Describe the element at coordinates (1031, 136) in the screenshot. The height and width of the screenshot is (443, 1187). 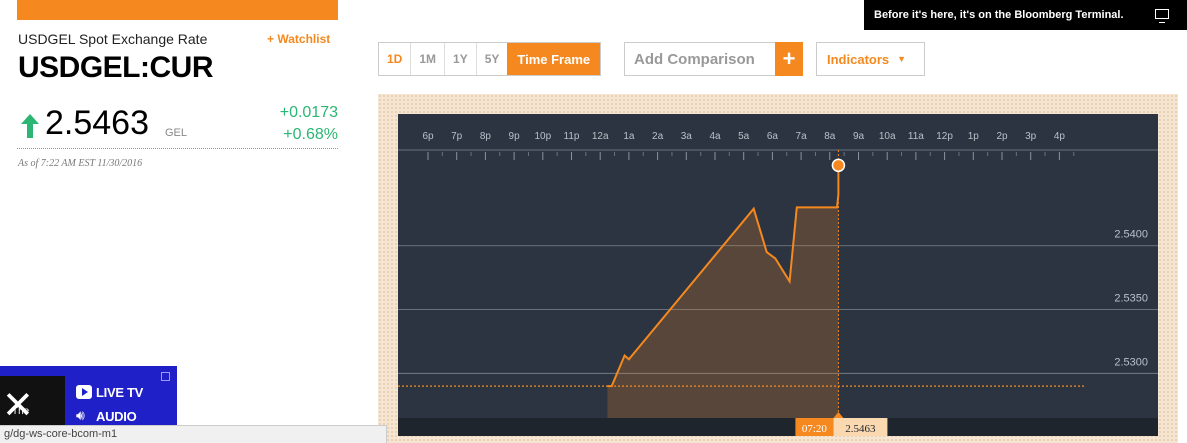
I see `x-tick-label: 3p` at that location.